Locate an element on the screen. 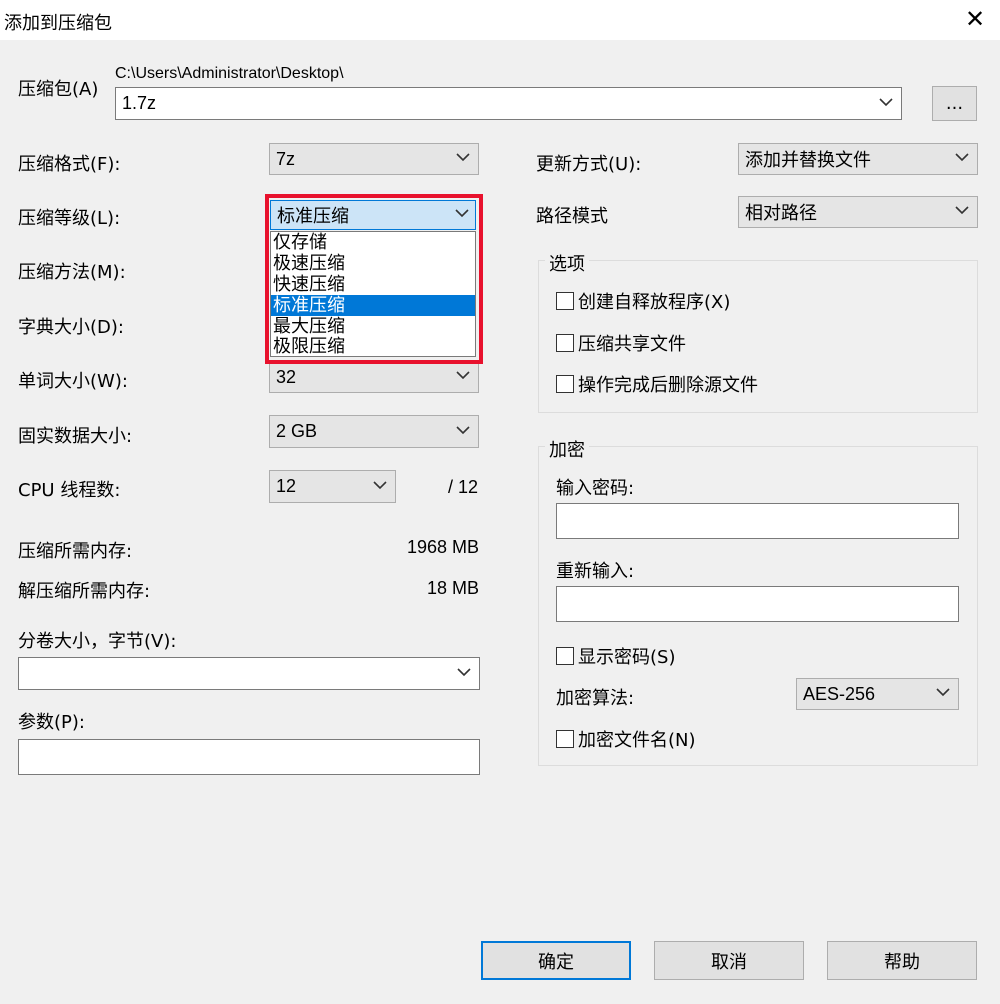 The height and width of the screenshot is (1004, 1000). mem-comp-value: 1968 MB is located at coordinates (442, 547).